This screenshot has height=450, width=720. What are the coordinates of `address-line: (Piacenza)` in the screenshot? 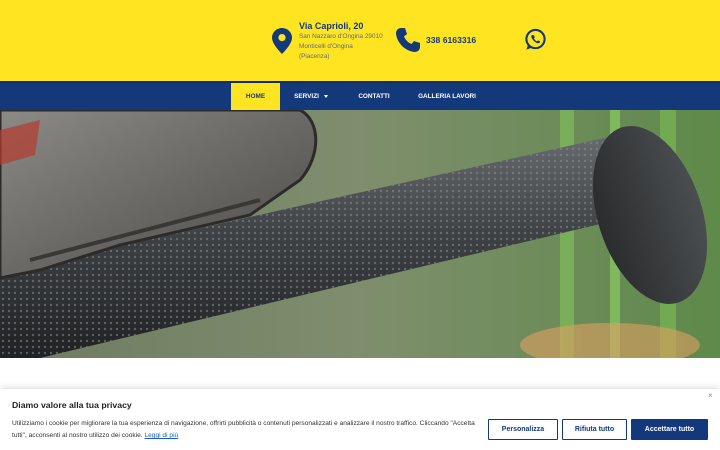 It's located at (314, 56).